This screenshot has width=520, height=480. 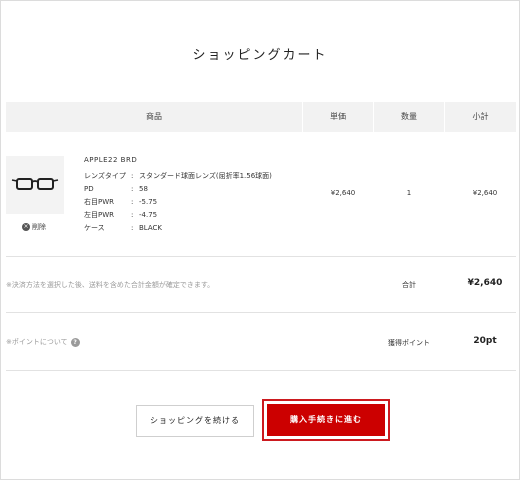 I want to click on shipping-note: ※決済方法を選択した後、送料を含めた合計金額が確定できます。, so click(x=110, y=285).